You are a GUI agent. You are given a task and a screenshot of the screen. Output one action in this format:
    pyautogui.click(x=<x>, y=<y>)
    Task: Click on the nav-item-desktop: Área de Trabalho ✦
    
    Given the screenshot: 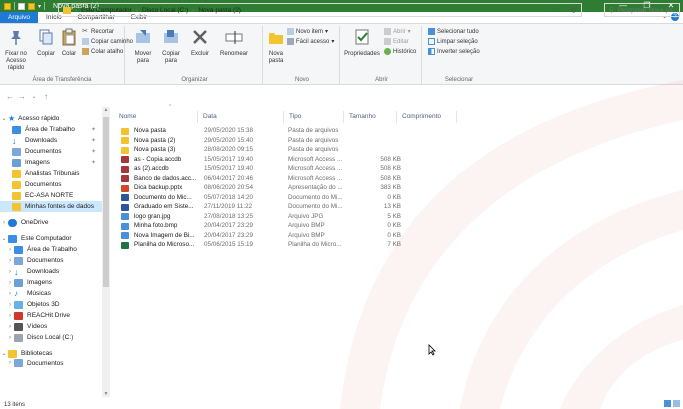 What is the action you would take?
    pyautogui.click(x=55, y=129)
    